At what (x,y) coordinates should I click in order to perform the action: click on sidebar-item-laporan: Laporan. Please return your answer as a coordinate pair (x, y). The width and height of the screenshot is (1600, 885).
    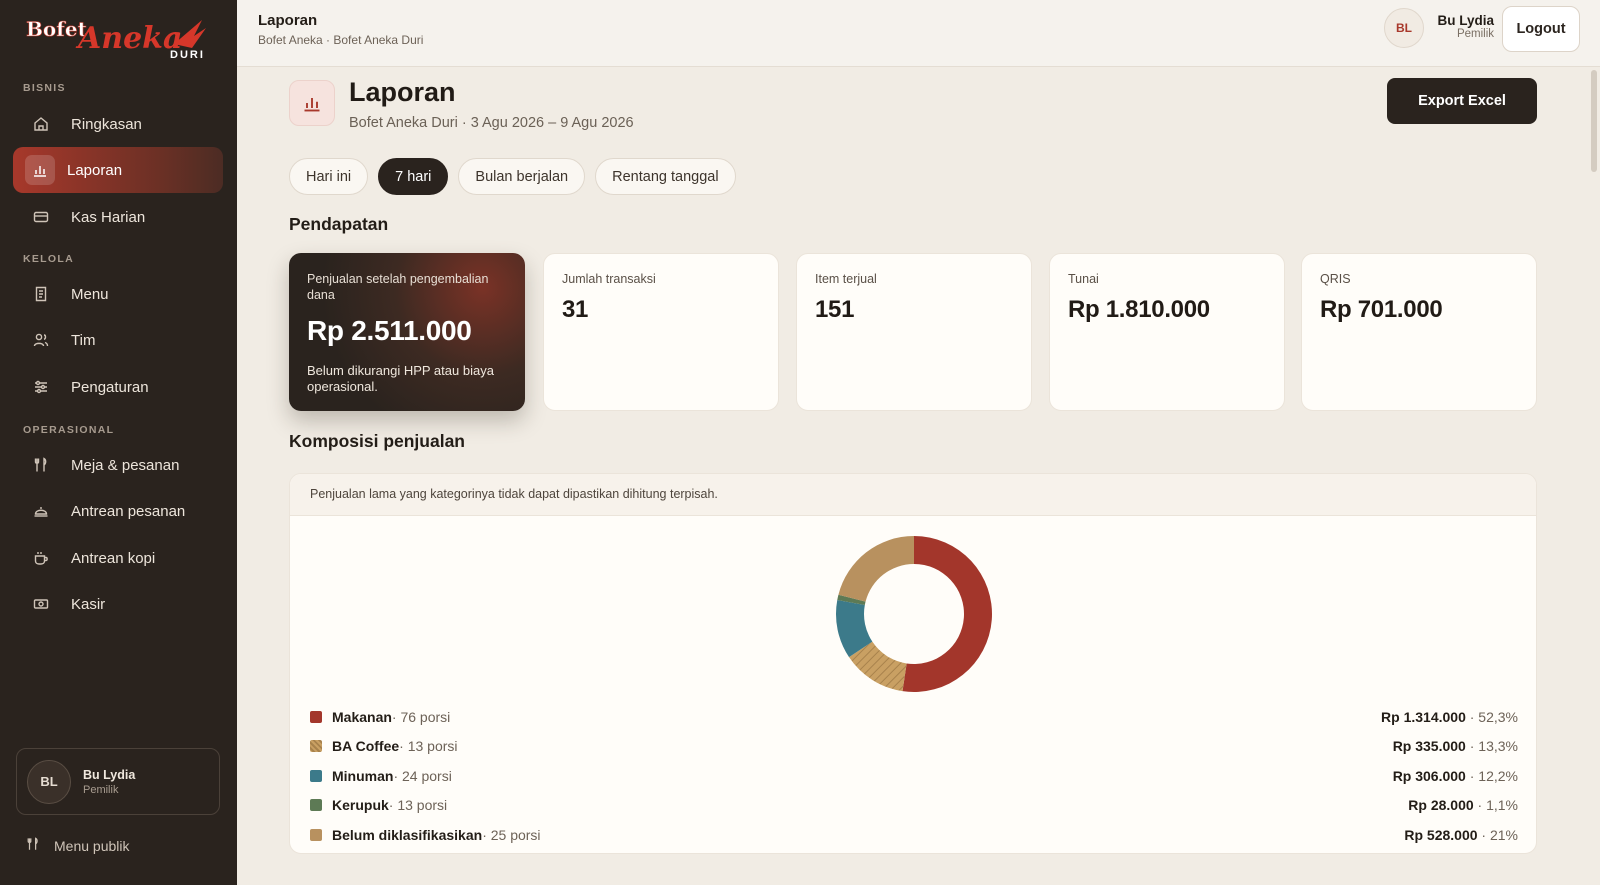
    Looking at the image, I should click on (118, 170).